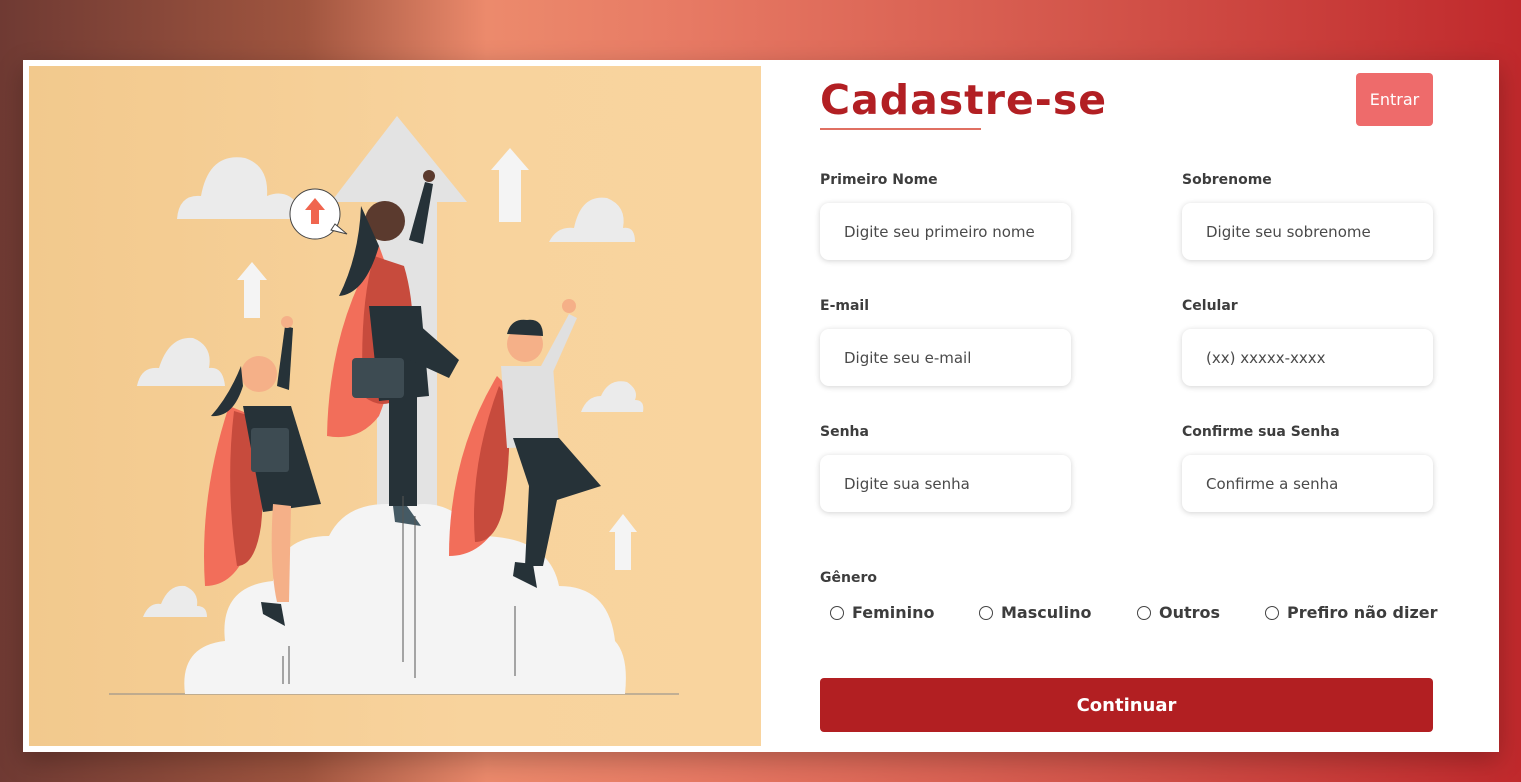 This screenshot has width=1521, height=782. Describe the element at coordinates (1307, 231) in the screenshot. I see `last-name-input` at that location.